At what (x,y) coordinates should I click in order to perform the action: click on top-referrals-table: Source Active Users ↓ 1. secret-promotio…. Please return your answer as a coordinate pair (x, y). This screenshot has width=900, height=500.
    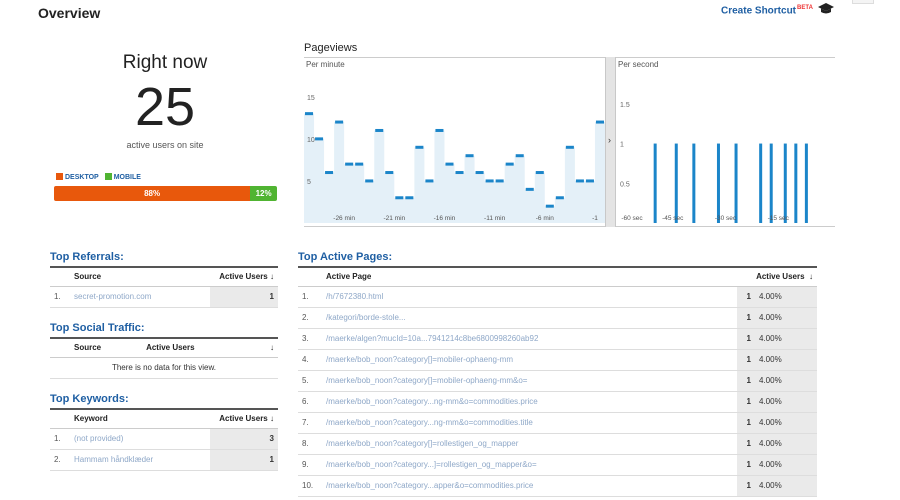
    Looking at the image, I should click on (164, 287).